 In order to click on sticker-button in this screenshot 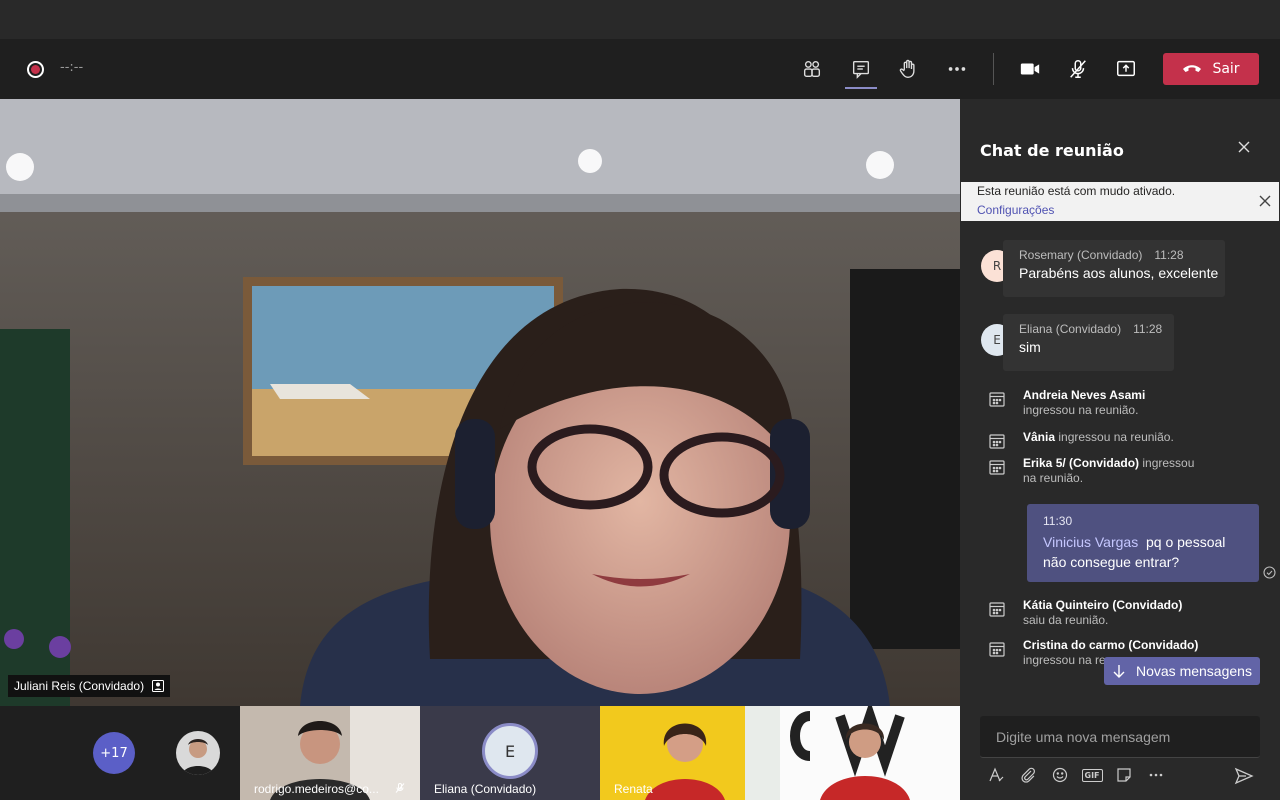, I will do `click(1124, 775)`.